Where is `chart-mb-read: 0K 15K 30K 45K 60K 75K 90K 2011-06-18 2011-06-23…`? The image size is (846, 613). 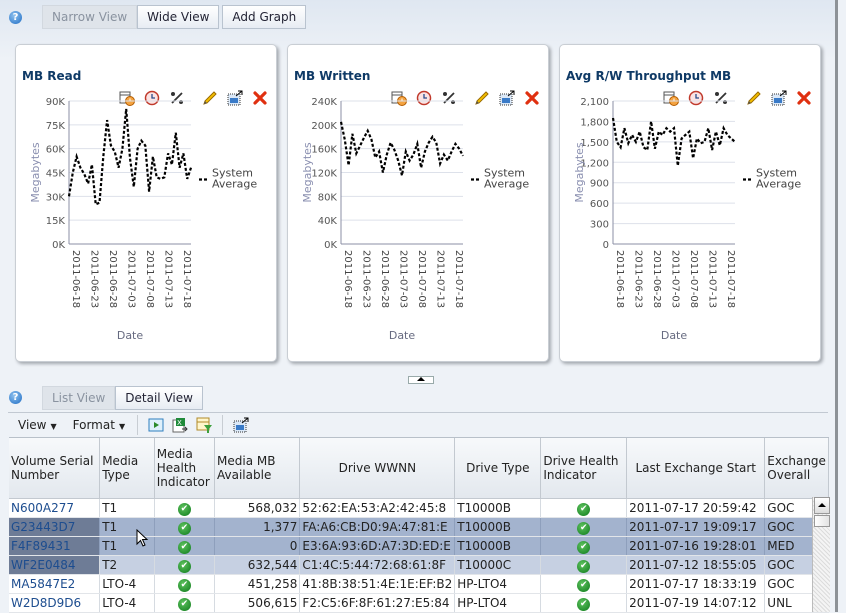 chart-mb-read: 0K 15K 30K 45K 60K 75K 90K 2011-06-18 2011-06-23… is located at coordinates (143, 219).